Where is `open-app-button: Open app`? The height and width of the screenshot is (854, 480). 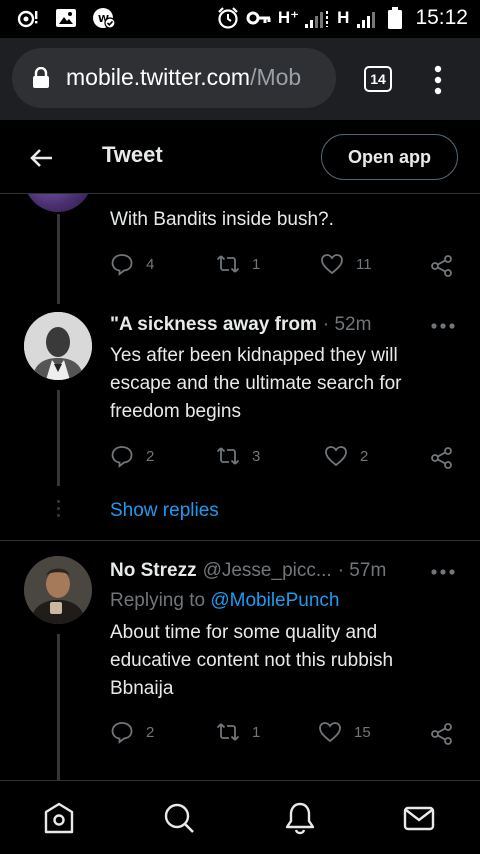 open-app-button: Open app is located at coordinates (389, 157).